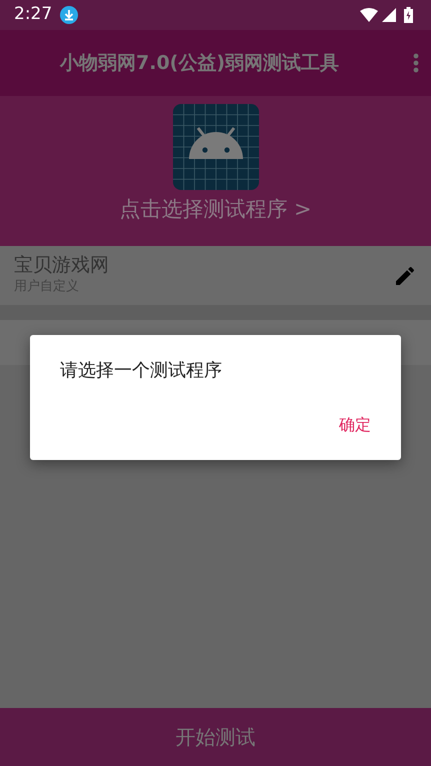  I want to click on confirm-button: 确定, so click(355, 425).